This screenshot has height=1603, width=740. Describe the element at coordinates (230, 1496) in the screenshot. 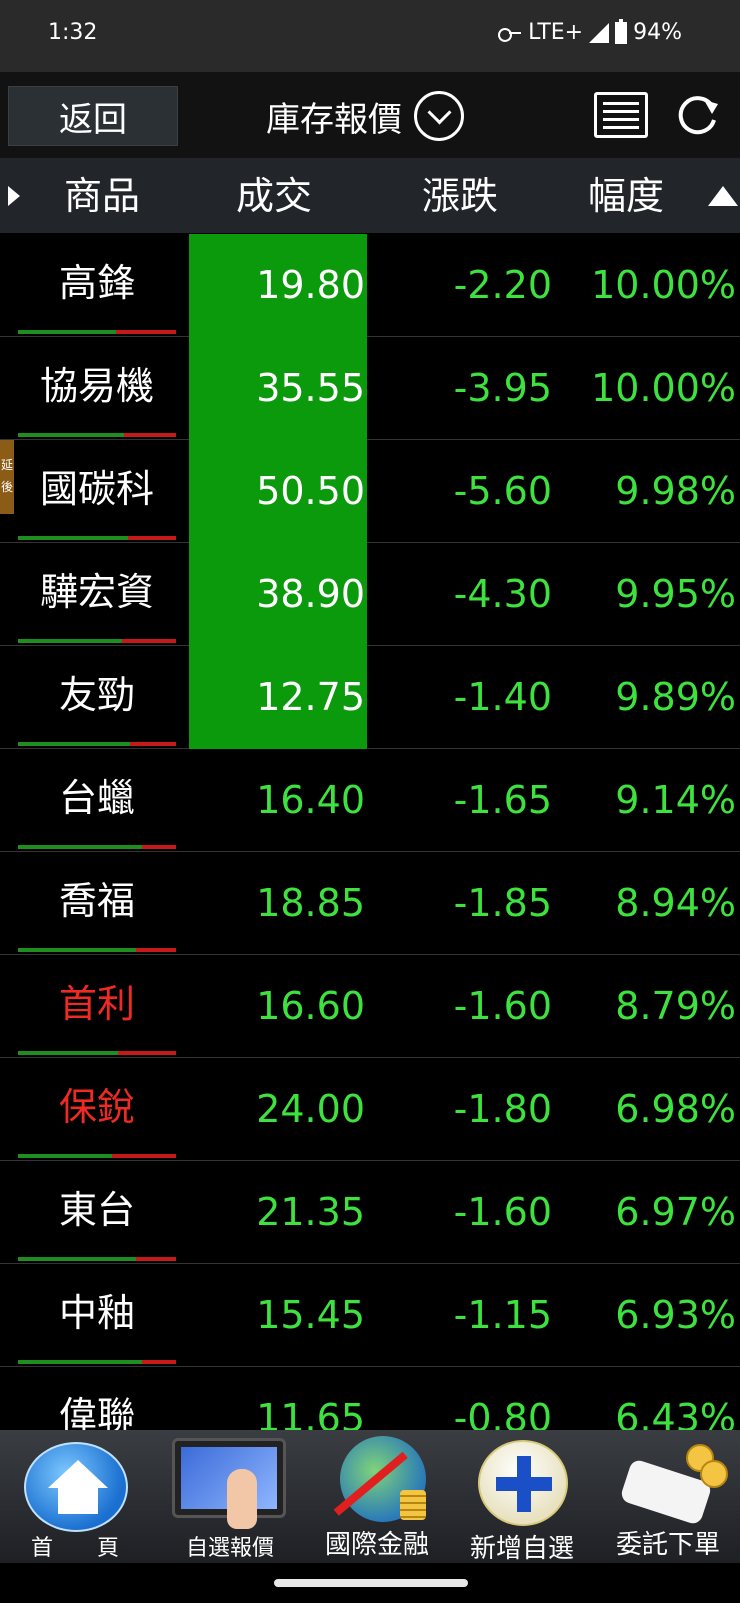

I see `nav-watchlist: 自選報價` at that location.